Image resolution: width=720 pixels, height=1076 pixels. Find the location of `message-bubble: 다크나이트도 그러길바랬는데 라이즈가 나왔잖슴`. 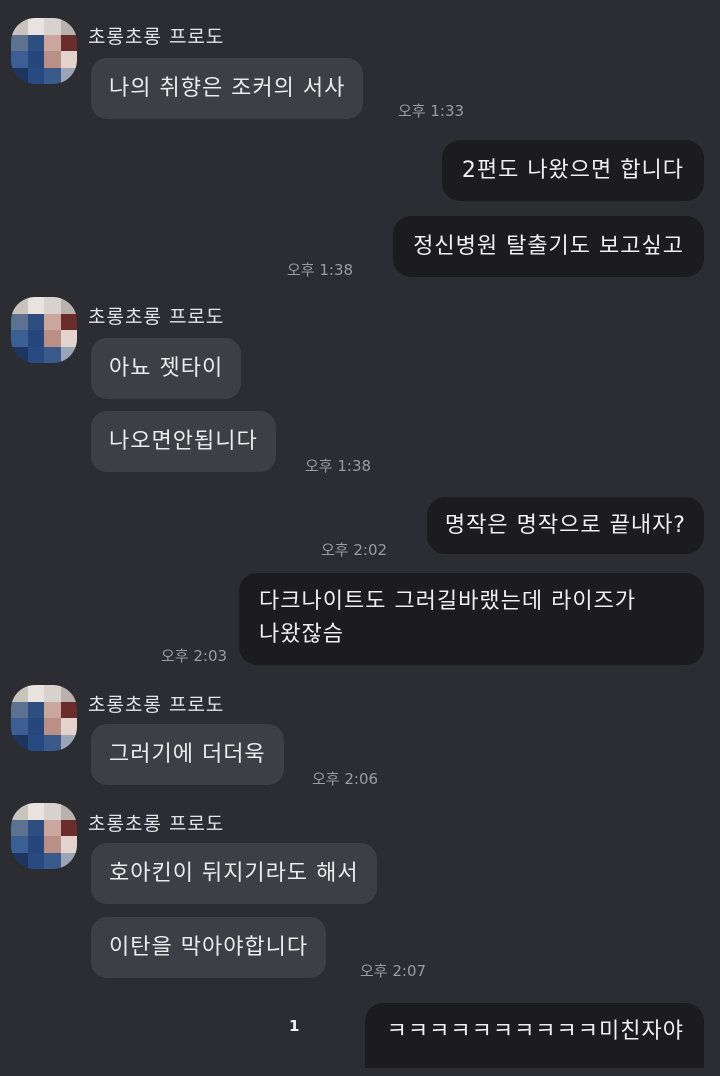

message-bubble: 다크나이트도 그러길바랬는데 라이즈가 나왔잖슴 is located at coordinates (471, 619).